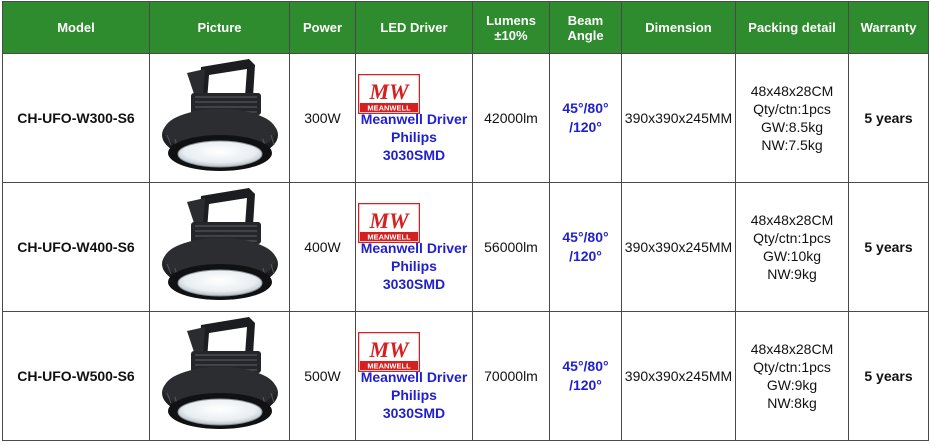 The width and height of the screenshot is (930, 445). I want to click on header-beam-line1: Beam, so click(585, 20).